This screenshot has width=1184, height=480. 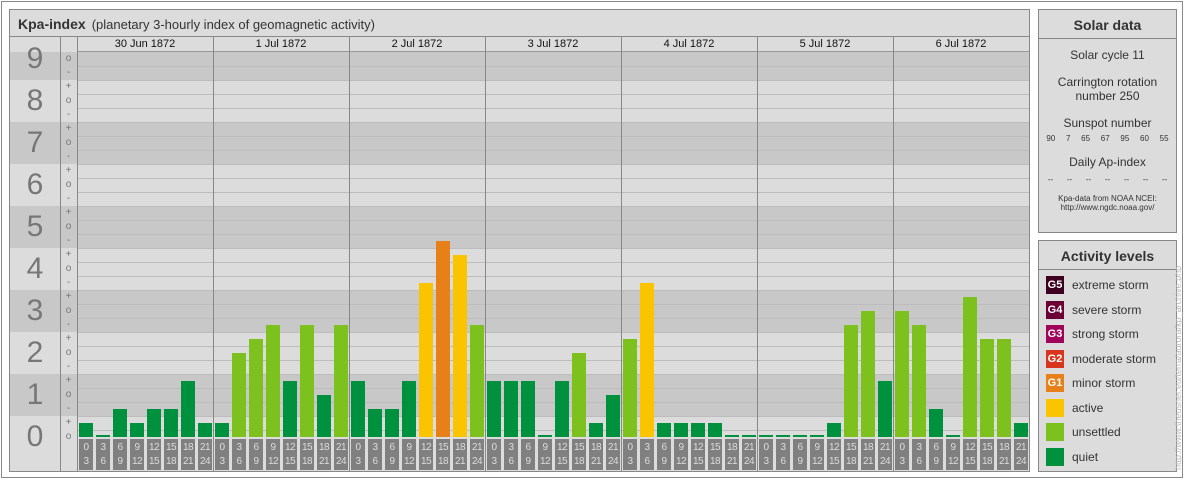 What do you see at coordinates (35, 142) in the screenshot?
I see `y-tick-label: 7` at bounding box center [35, 142].